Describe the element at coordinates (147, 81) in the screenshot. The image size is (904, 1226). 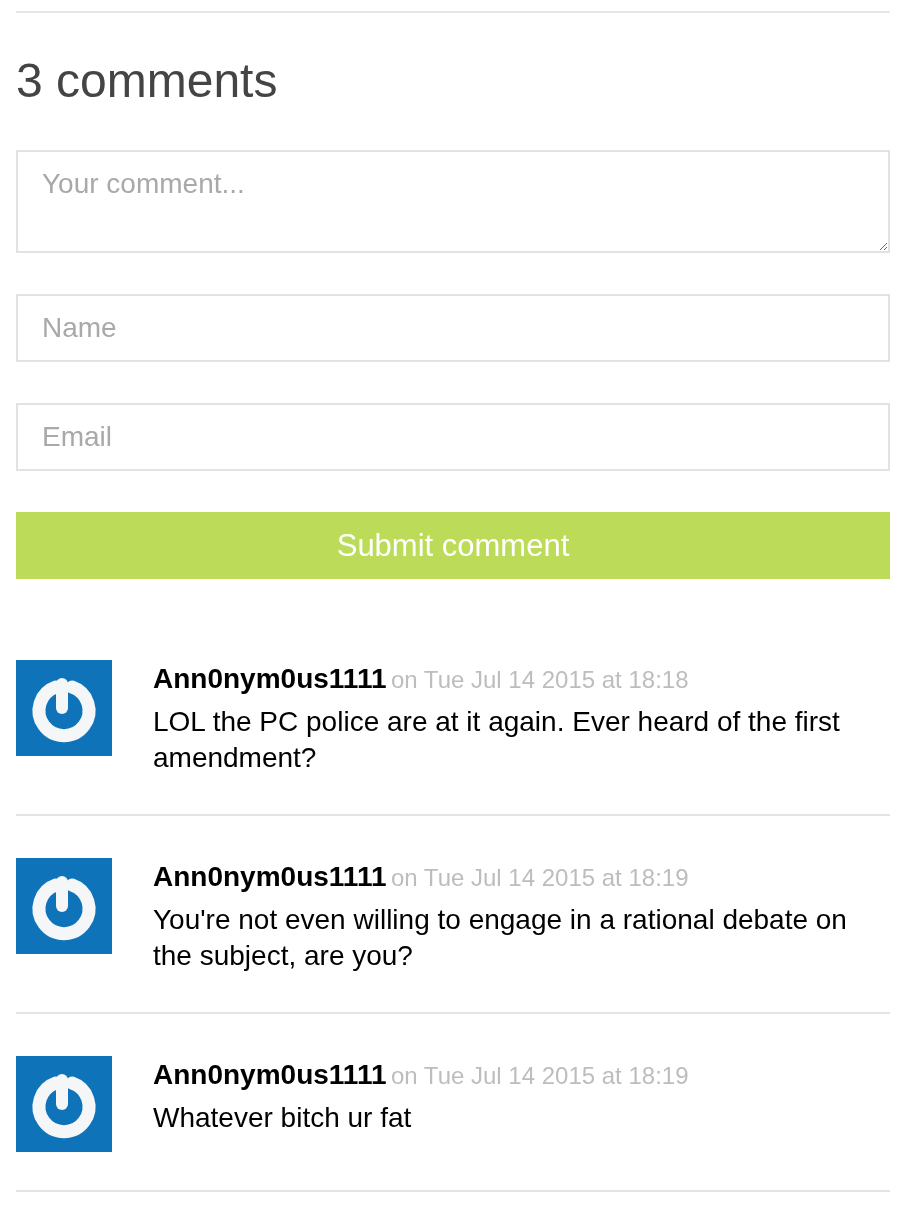
I see `comments-heading: 3 comments` at that location.